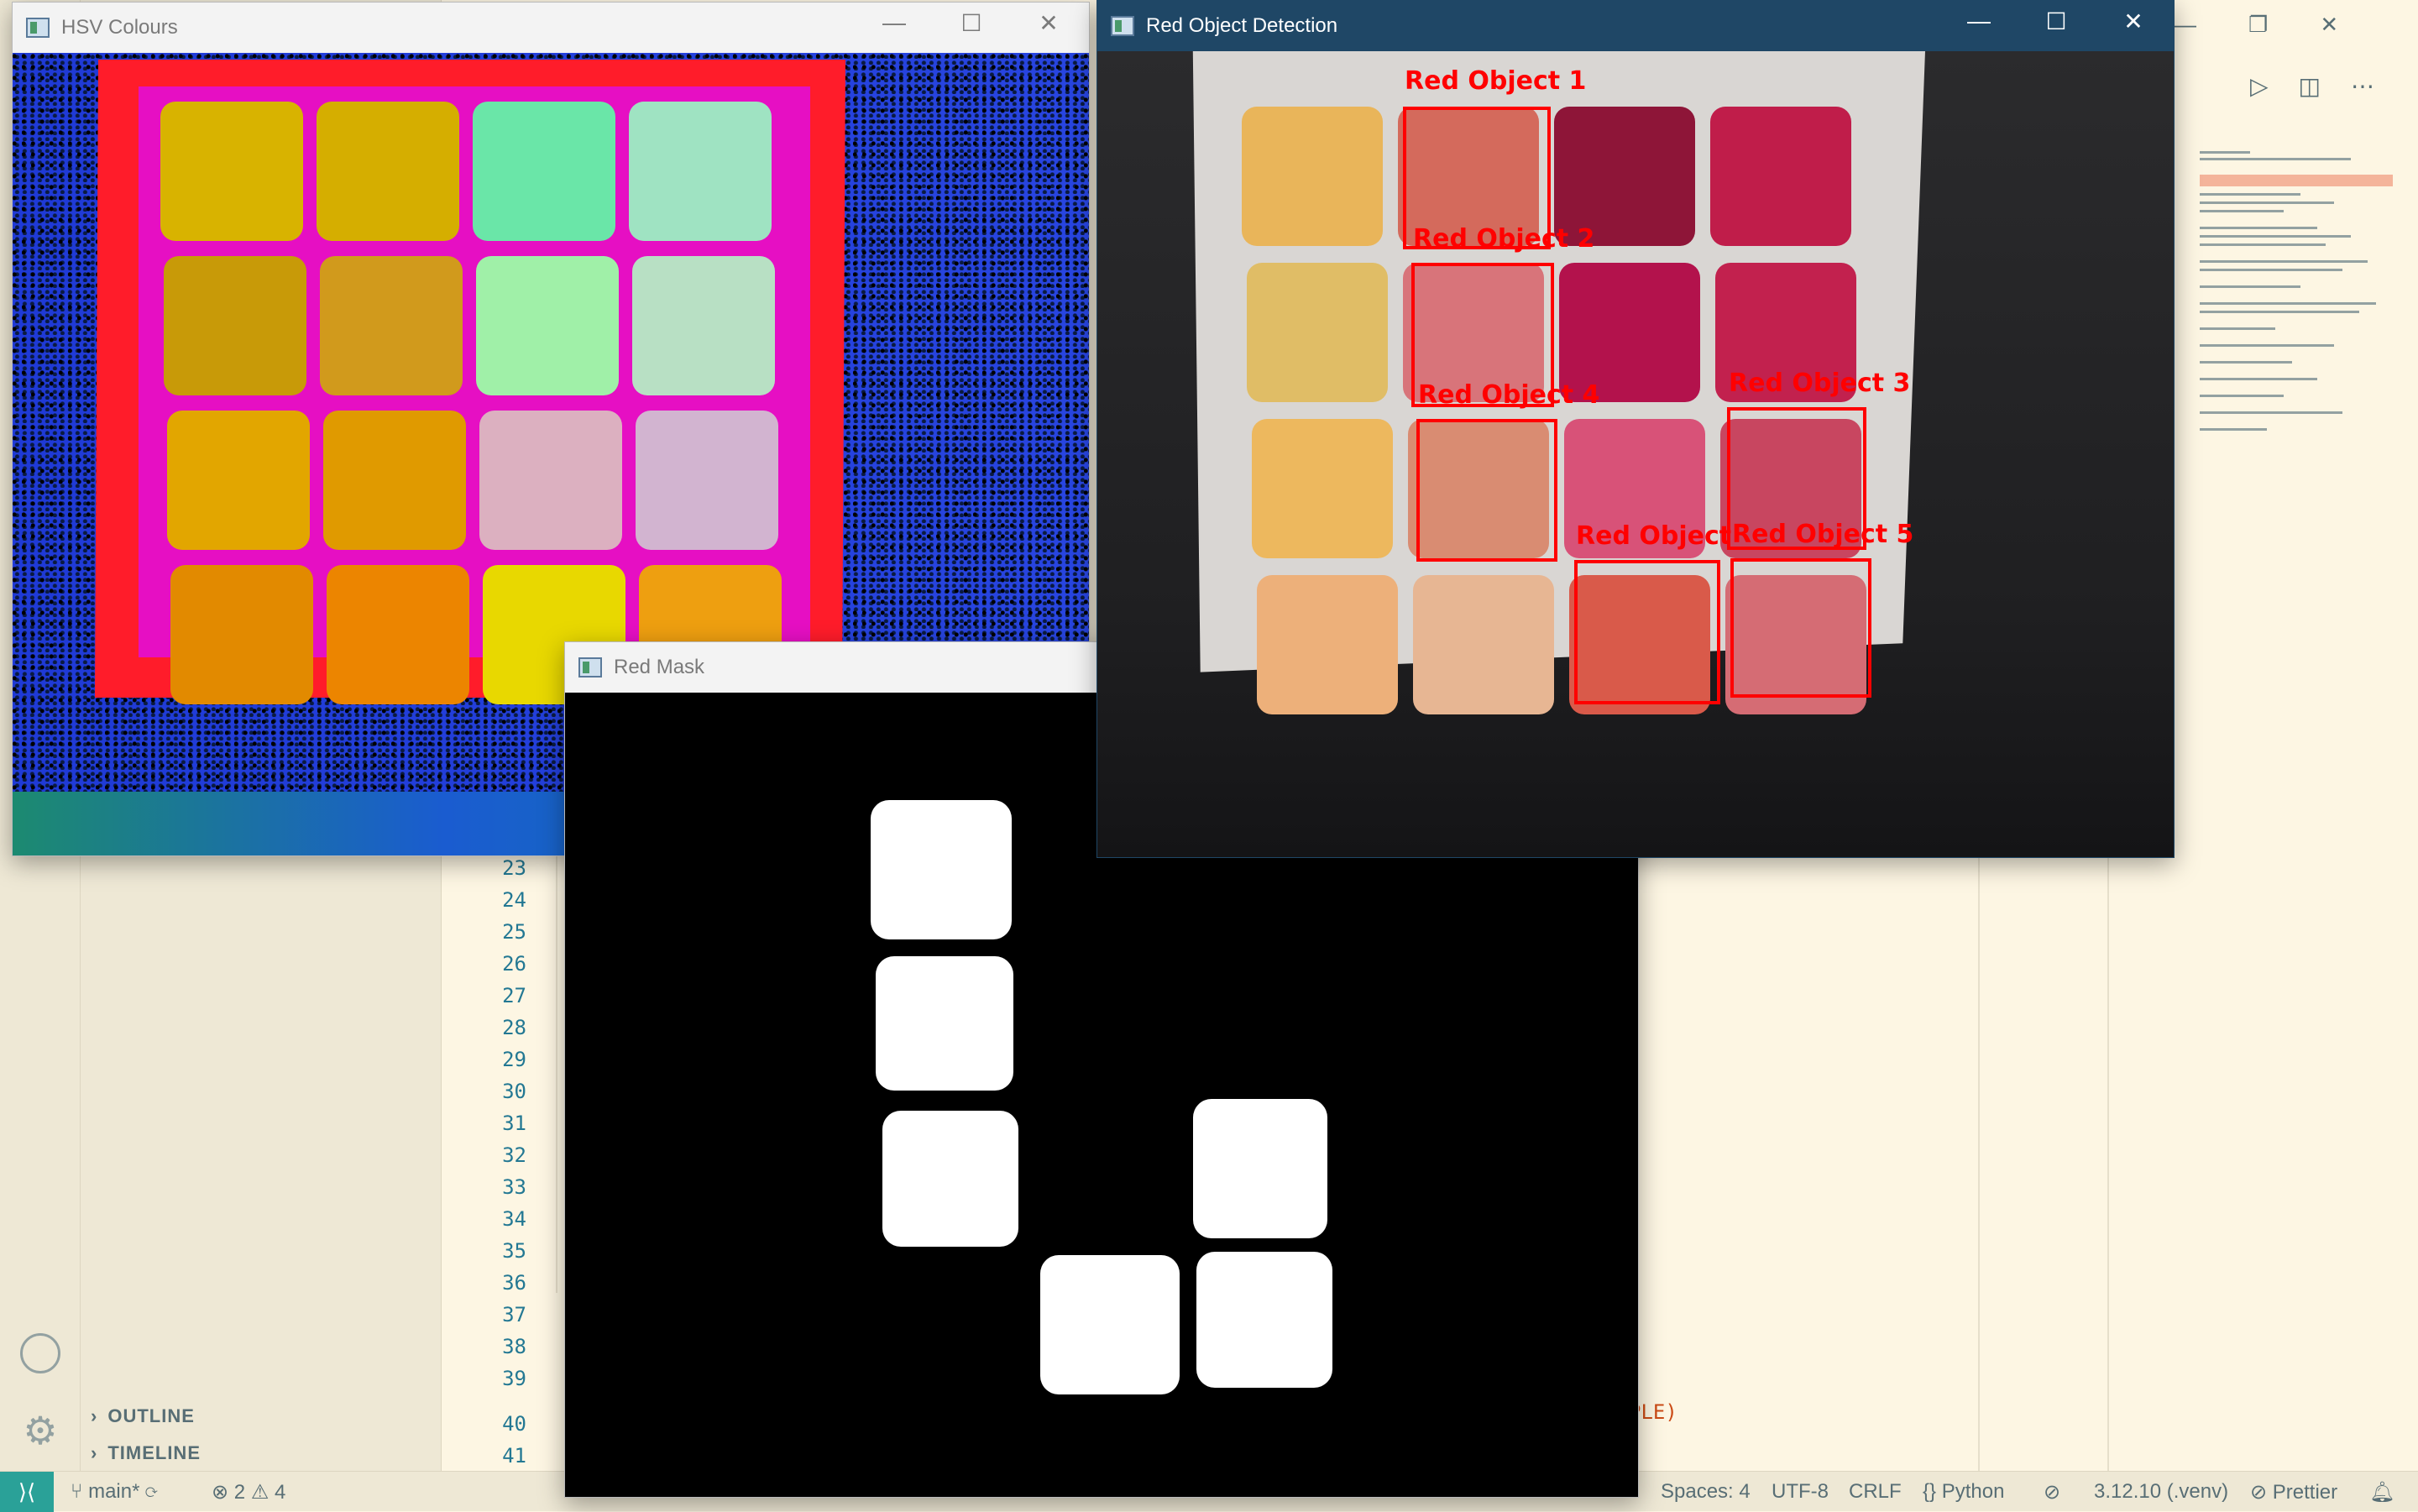 The height and width of the screenshot is (1512, 2418). What do you see at coordinates (1963, 1492) in the screenshot?
I see `language-status: {} Python` at bounding box center [1963, 1492].